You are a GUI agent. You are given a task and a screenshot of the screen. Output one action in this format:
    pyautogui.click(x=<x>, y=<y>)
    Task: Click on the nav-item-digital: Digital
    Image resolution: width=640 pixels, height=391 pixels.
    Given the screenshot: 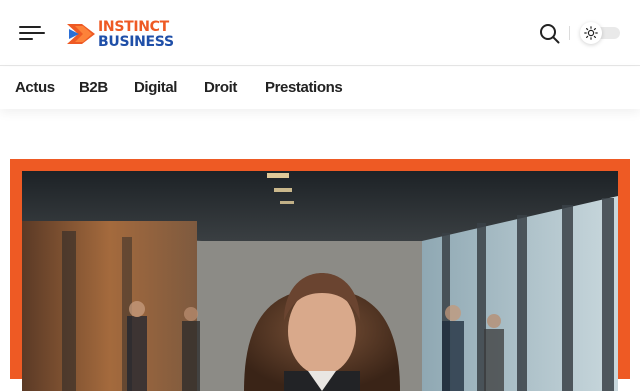 What is the action you would take?
    pyautogui.click(x=155, y=87)
    